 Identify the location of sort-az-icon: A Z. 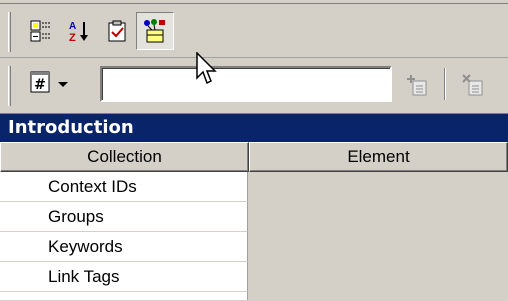
(79, 31).